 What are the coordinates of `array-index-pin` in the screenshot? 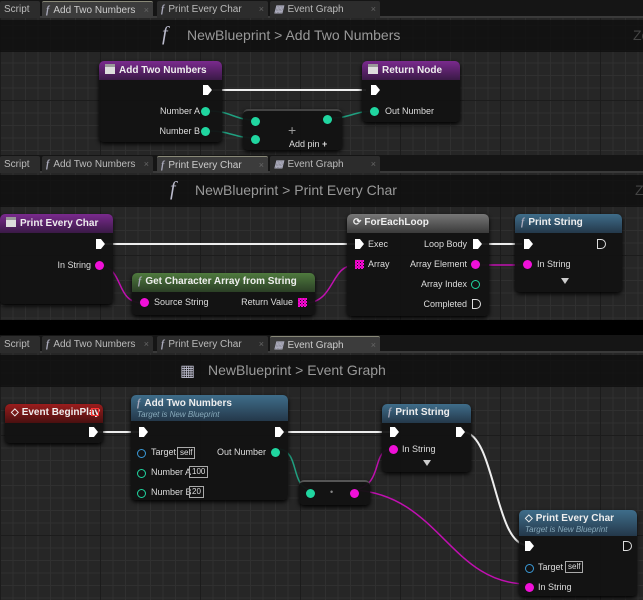 It's located at (475, 284).